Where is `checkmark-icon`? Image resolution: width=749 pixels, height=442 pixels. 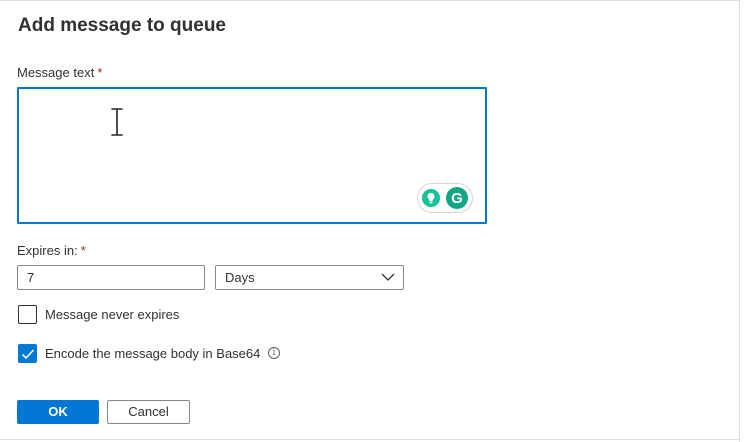 checkmark-icon is located at coordinates (28, 354).